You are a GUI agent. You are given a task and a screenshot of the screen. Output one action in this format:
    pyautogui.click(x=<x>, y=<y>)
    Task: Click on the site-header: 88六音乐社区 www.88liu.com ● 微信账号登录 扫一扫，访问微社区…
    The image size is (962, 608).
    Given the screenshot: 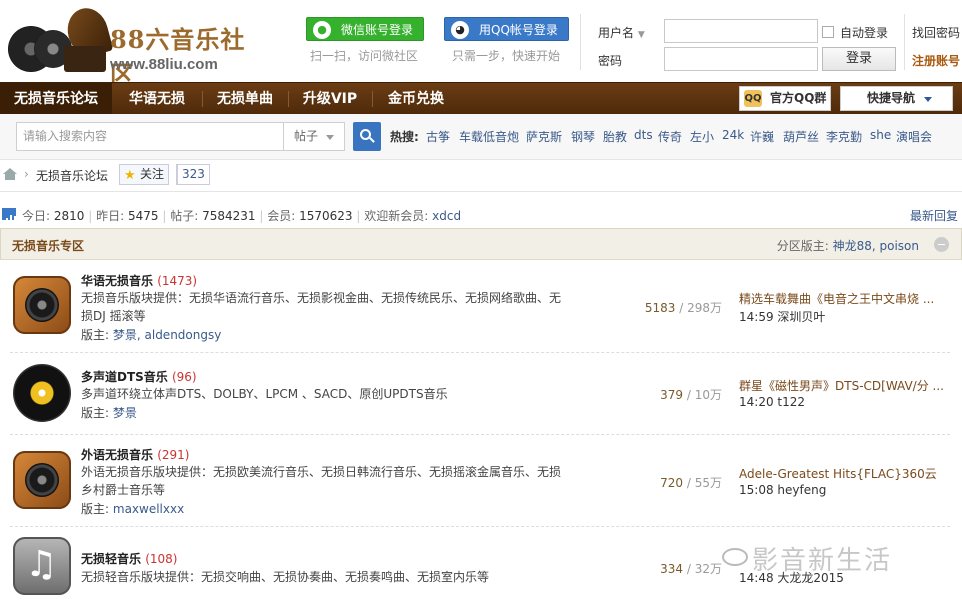 What is the action you would take?
    pyautogui.click(x=481, y=44)
    